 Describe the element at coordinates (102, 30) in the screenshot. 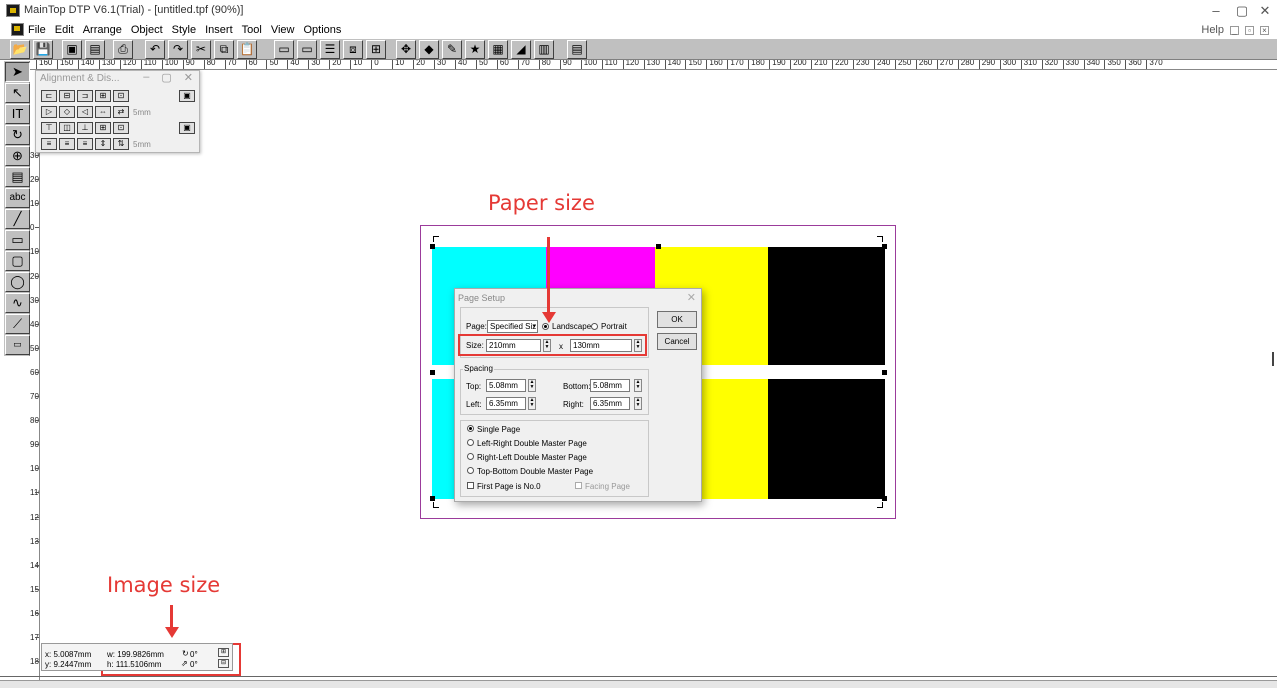

I see `menu-arrange: Arrange` at that location.